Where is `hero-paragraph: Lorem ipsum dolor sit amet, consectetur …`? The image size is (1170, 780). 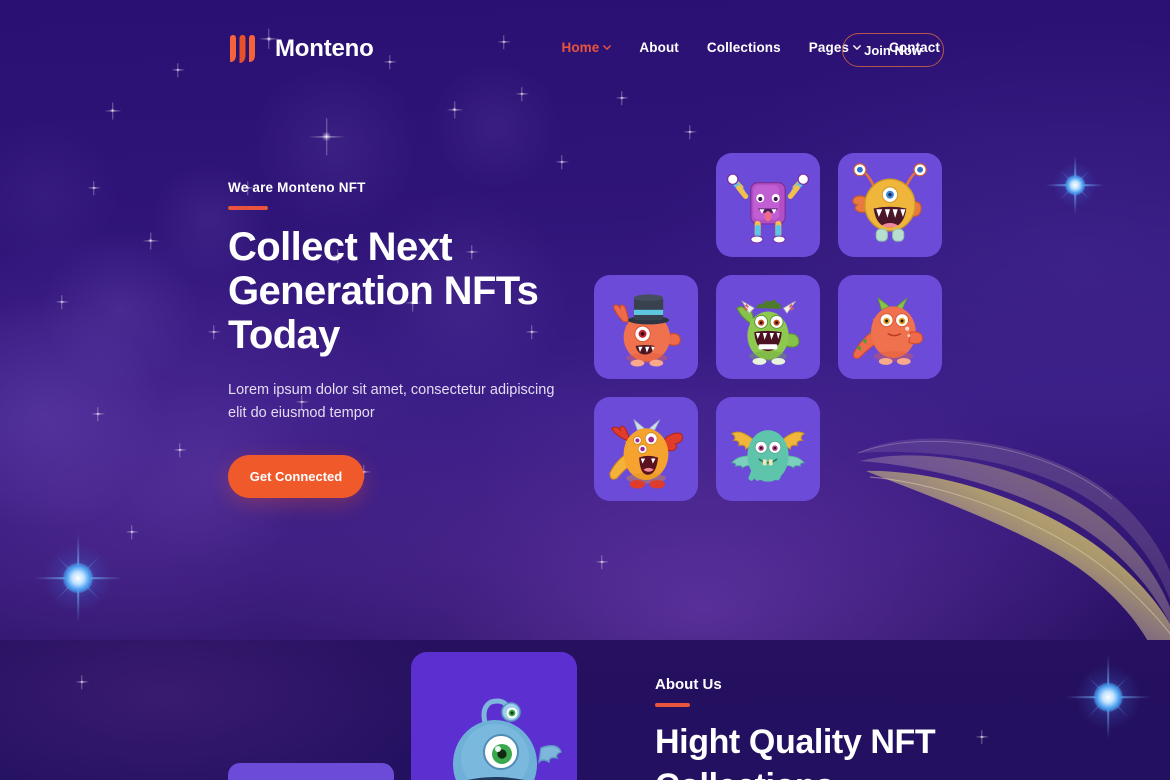
hero-paragraph: Lorem ipsum dolor sit amet, consectetur … is located at coordinates (391, 401).